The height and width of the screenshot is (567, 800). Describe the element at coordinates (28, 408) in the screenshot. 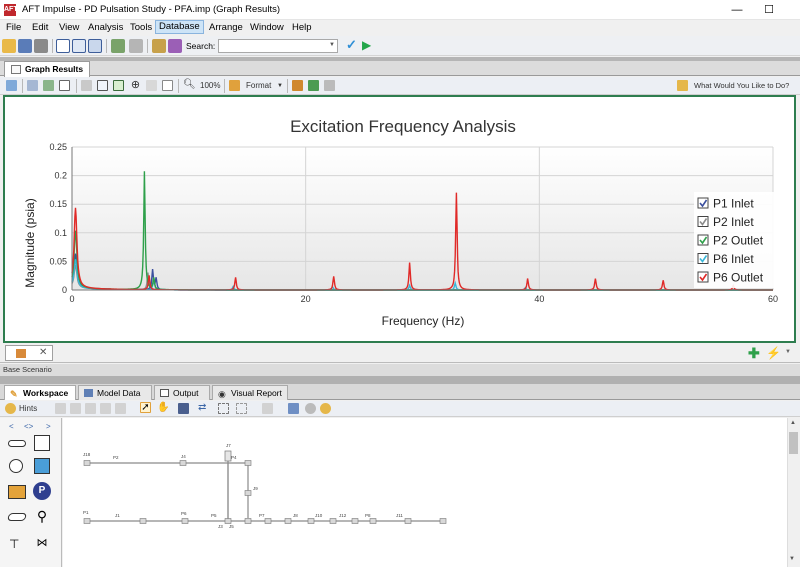

I see `hints-button: Hints` at that location.